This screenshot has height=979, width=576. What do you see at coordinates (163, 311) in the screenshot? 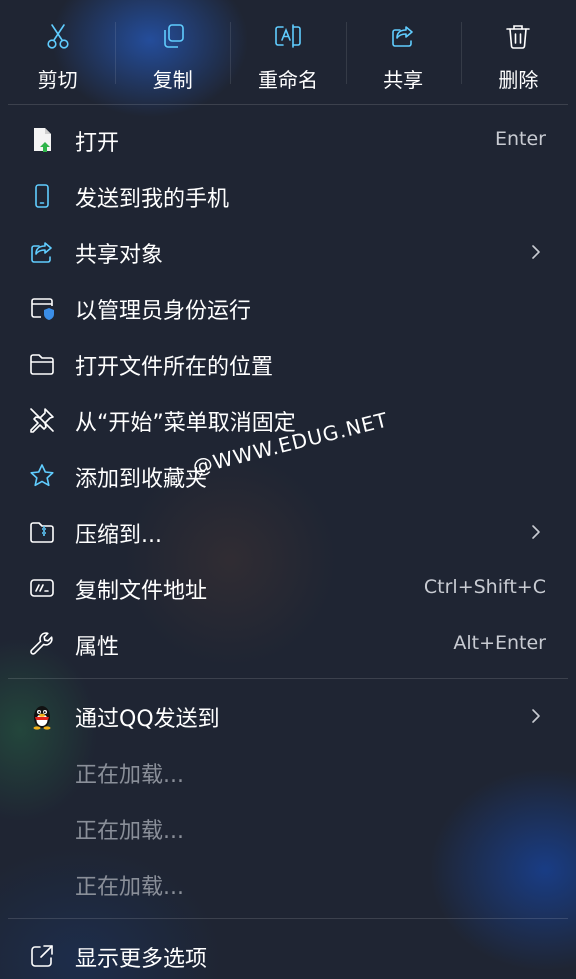
I see `menu-item-label: 以管理员身份运行` at bounding box center [163, 311].